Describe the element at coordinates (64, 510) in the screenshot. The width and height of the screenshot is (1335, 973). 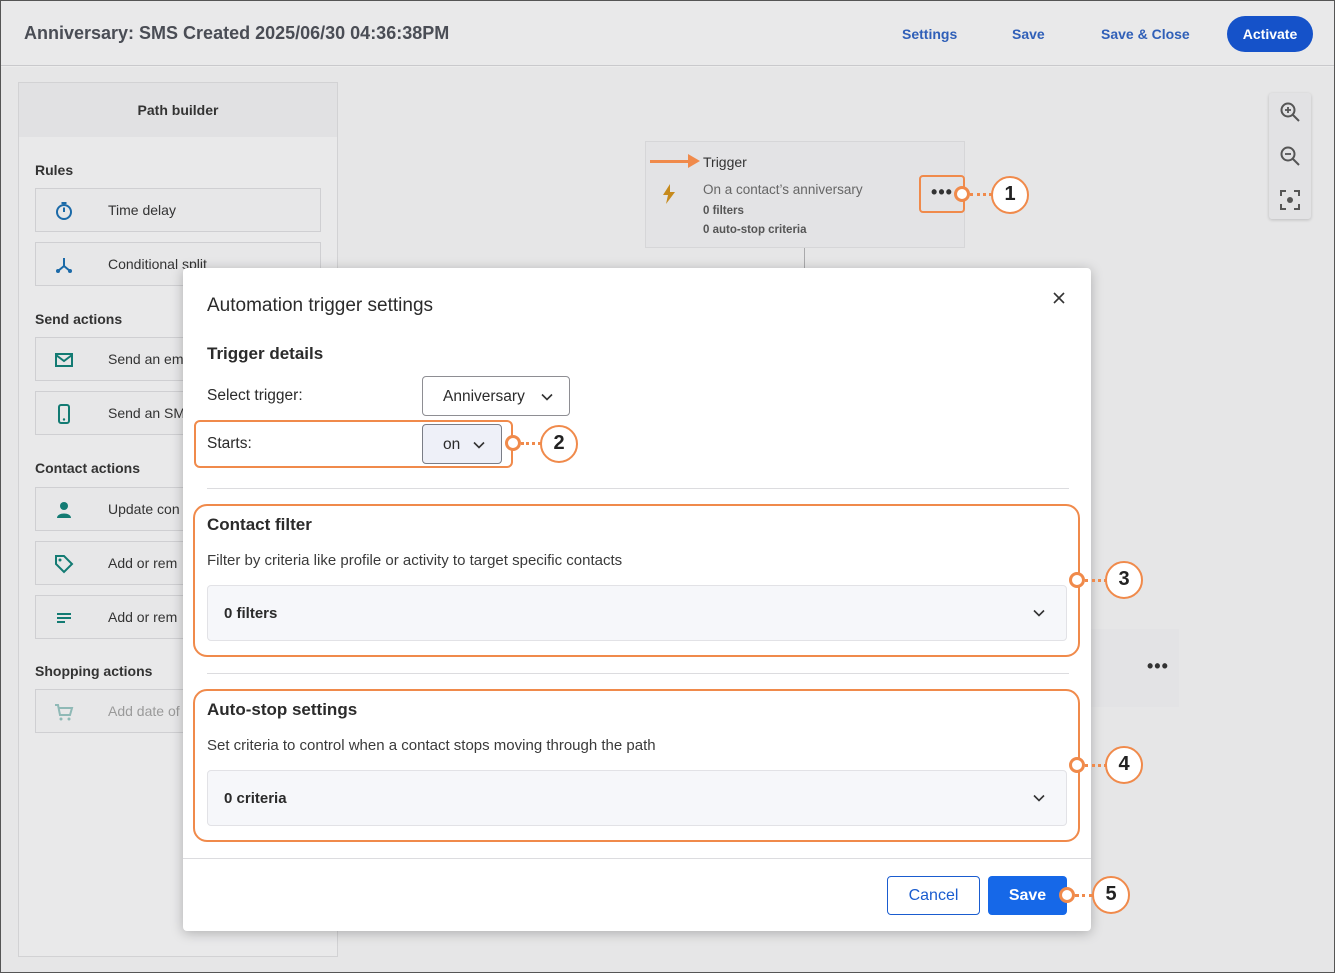
I see `person-icon` at that location.